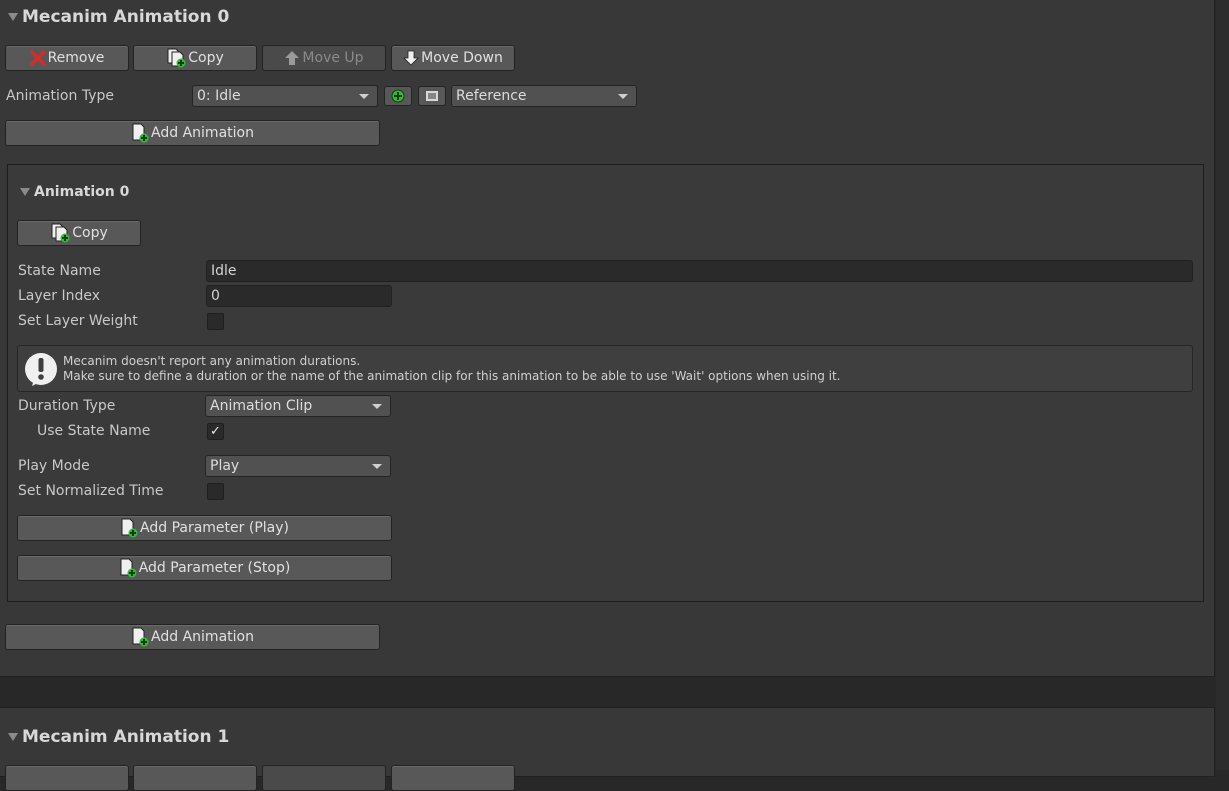  Describe the element at coordinates (76, 58) in the screenshot. I see `remove-label: Remove` at that location.